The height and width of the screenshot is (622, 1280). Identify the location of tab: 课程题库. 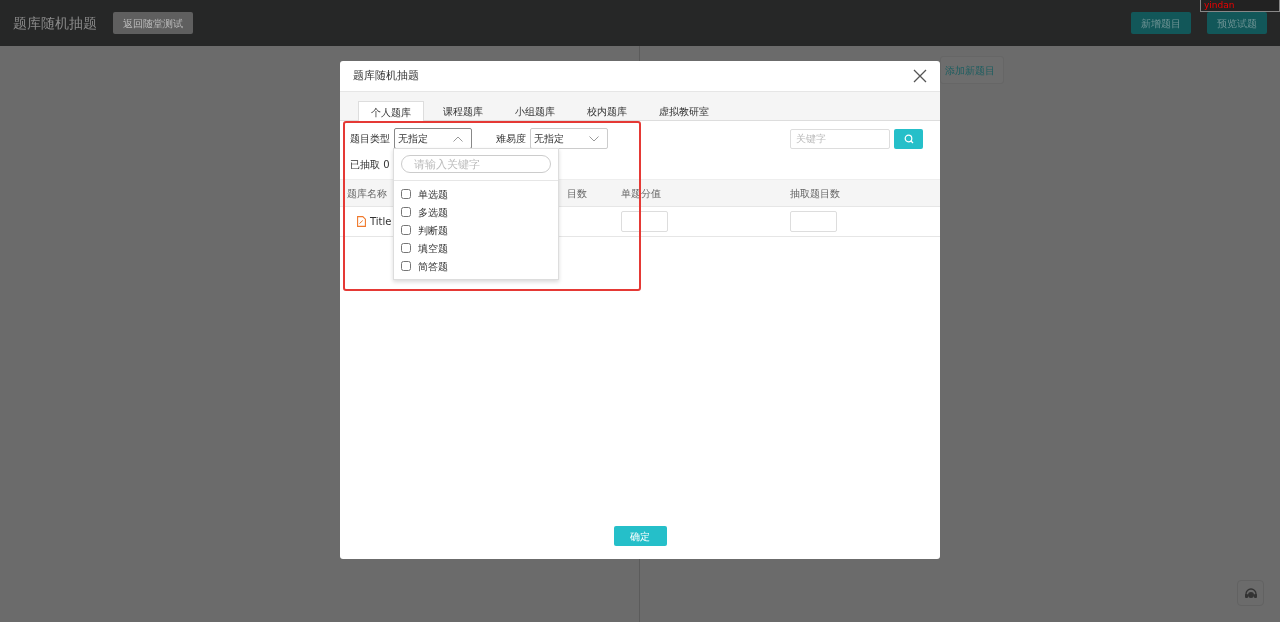
(463, 111).